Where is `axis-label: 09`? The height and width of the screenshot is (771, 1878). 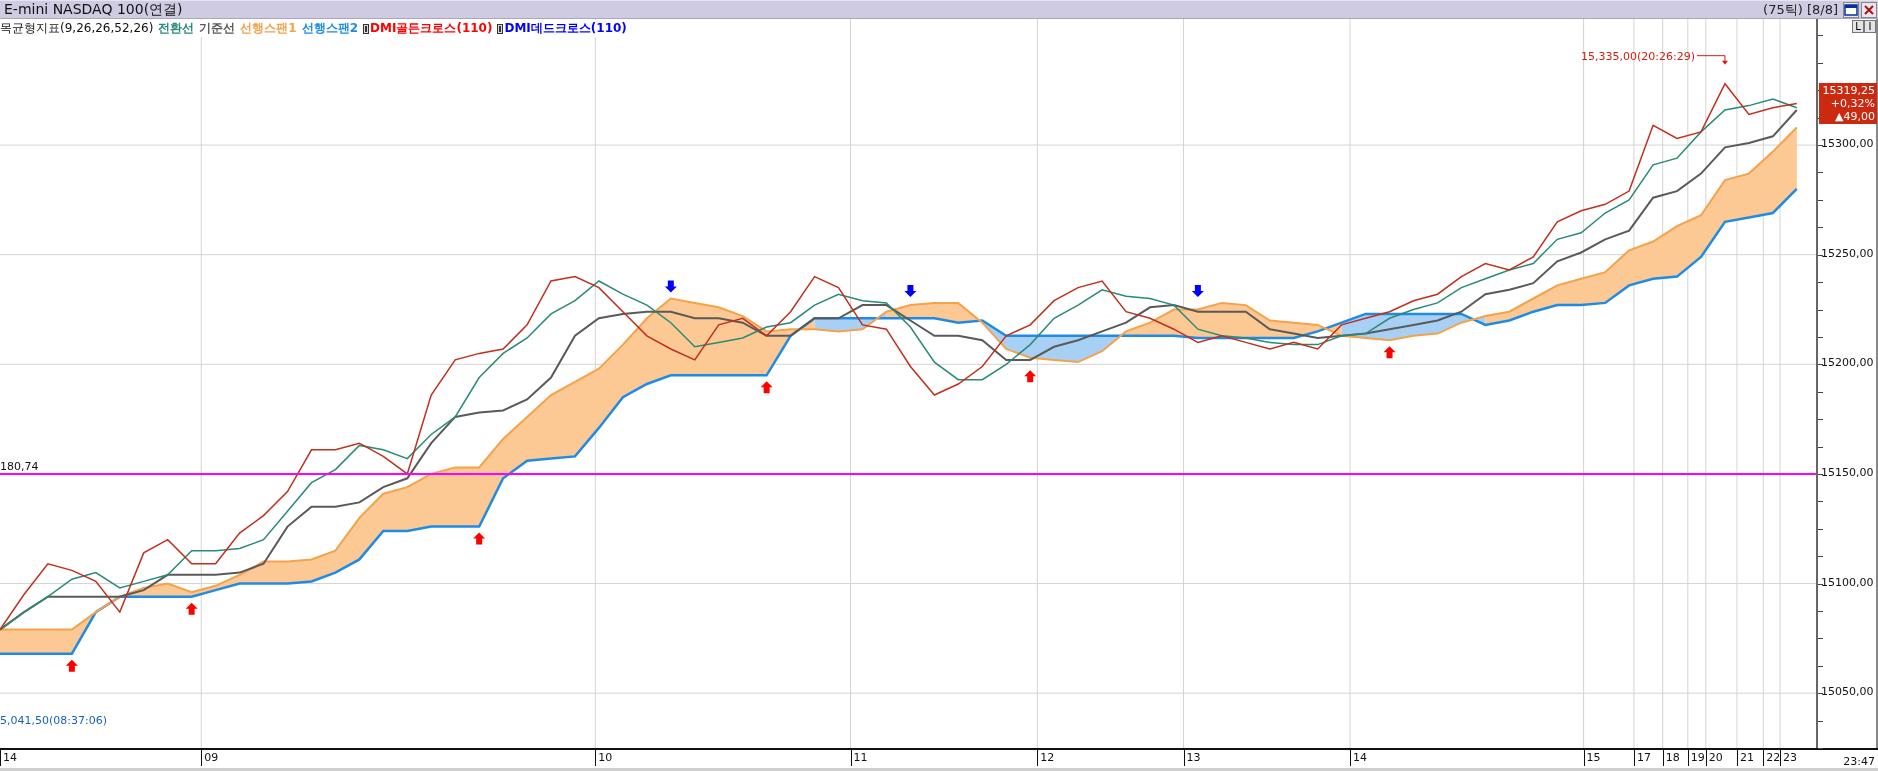 axis-label: 09 is located at coordinates (210, 758).